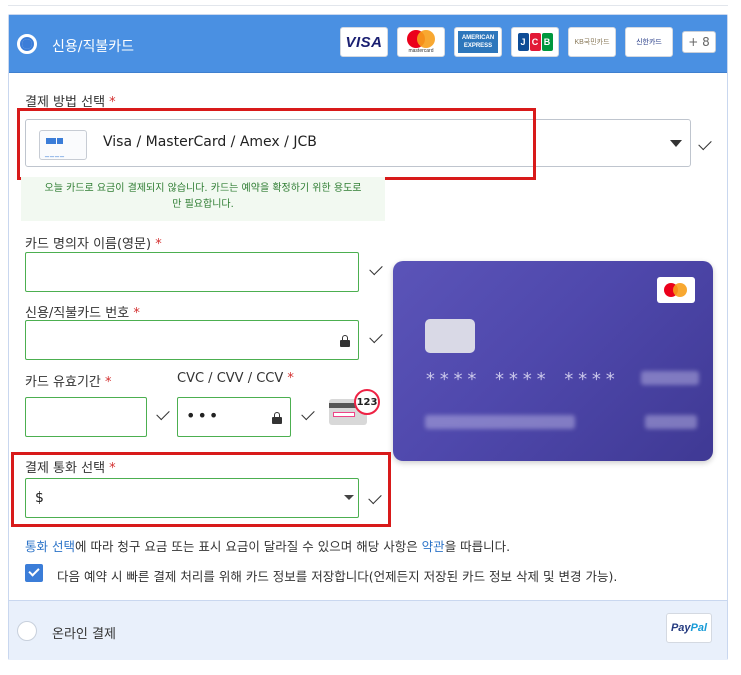 The height and width of the screenshot is (675, 741). Describe the element at coordinates (478, 42) in the screenshot. I see `amex-logo-icon: AMERICAN EXPRESS` at that location.